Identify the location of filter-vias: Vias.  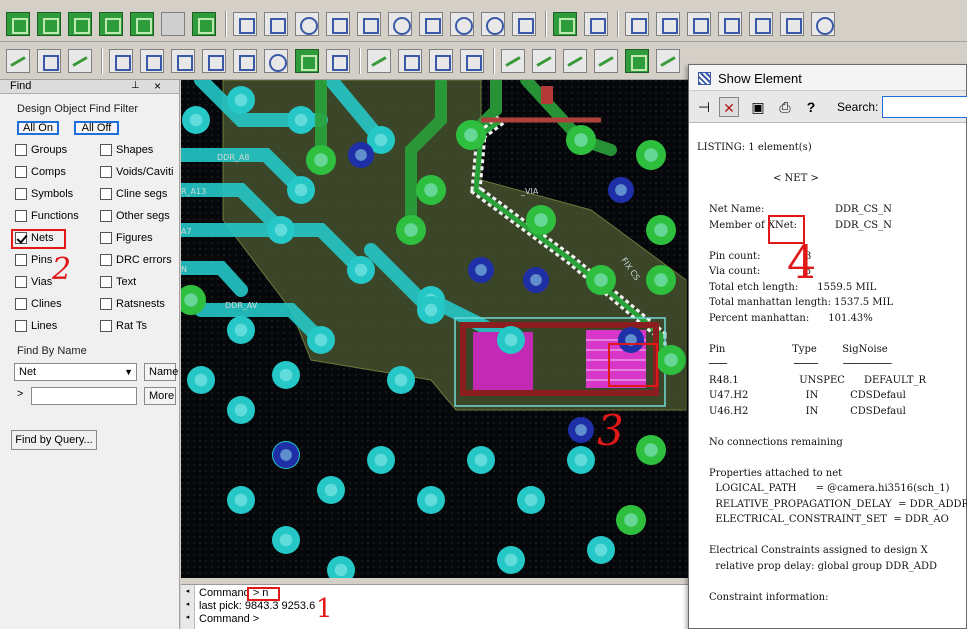
(33, 282).